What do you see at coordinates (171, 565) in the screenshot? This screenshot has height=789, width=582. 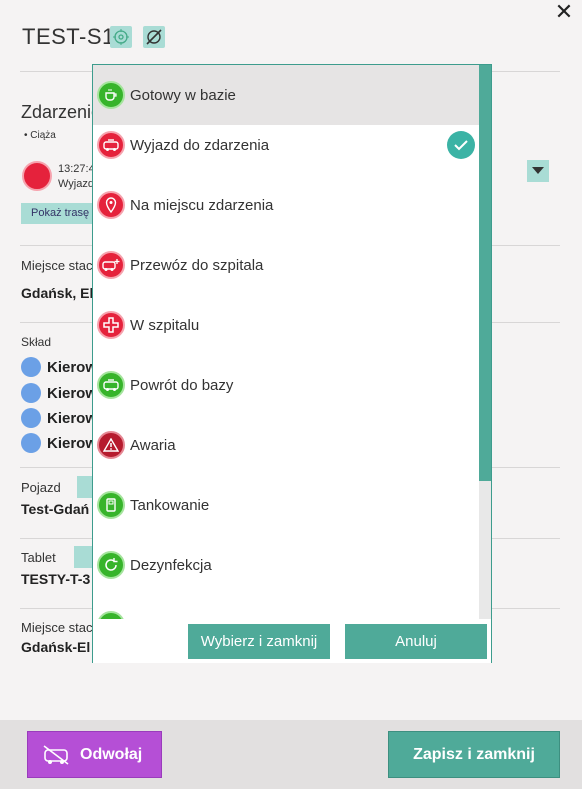 I see `status-label: Dezynfekcja` at bounding box center [171, 565].